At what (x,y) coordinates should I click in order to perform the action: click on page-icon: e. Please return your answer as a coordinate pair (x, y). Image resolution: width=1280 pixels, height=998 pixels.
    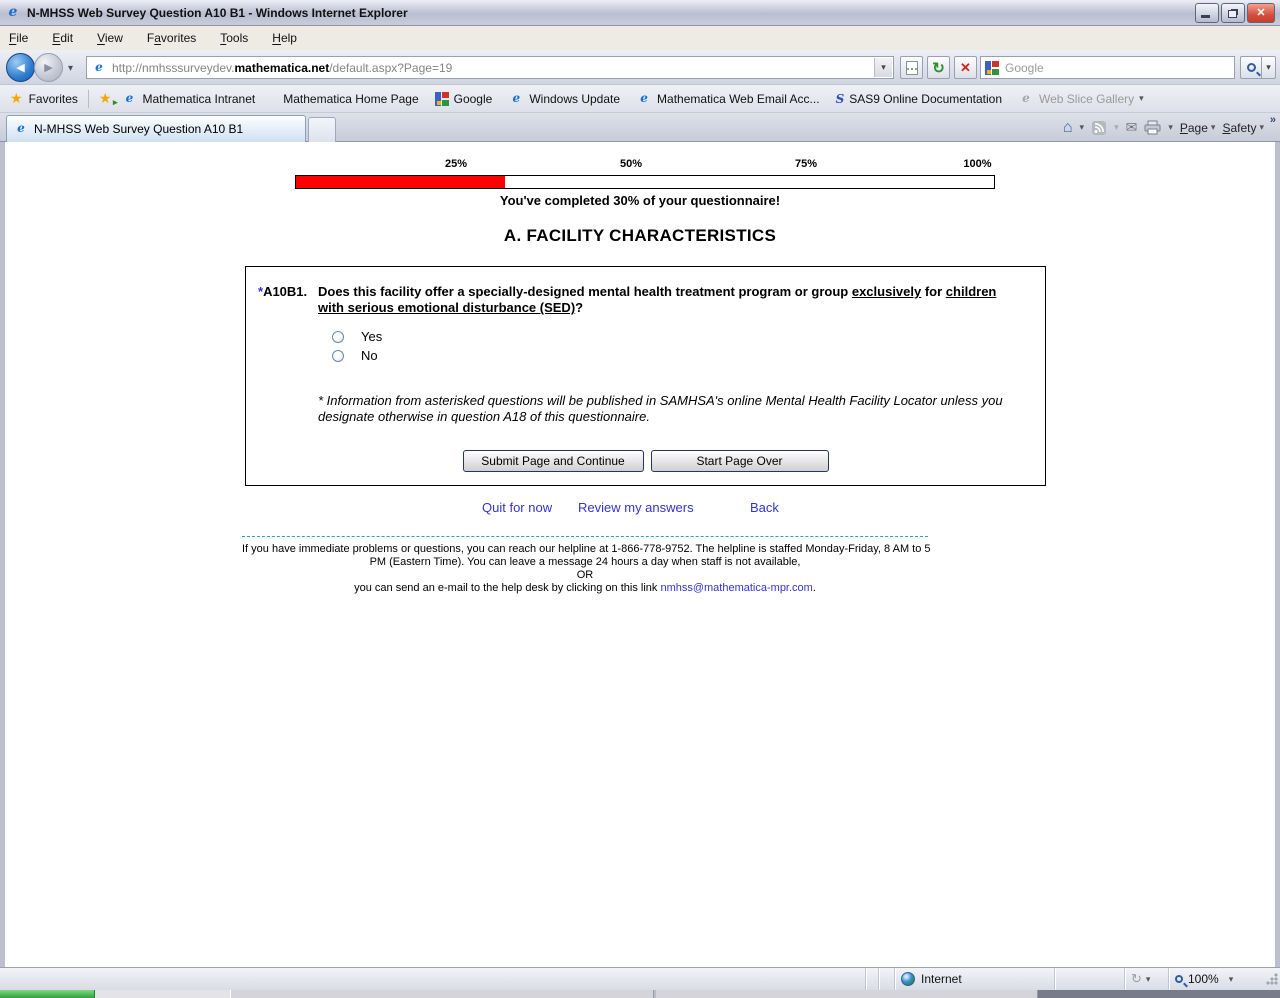
    Looking at the image, I should click on (99, 66).